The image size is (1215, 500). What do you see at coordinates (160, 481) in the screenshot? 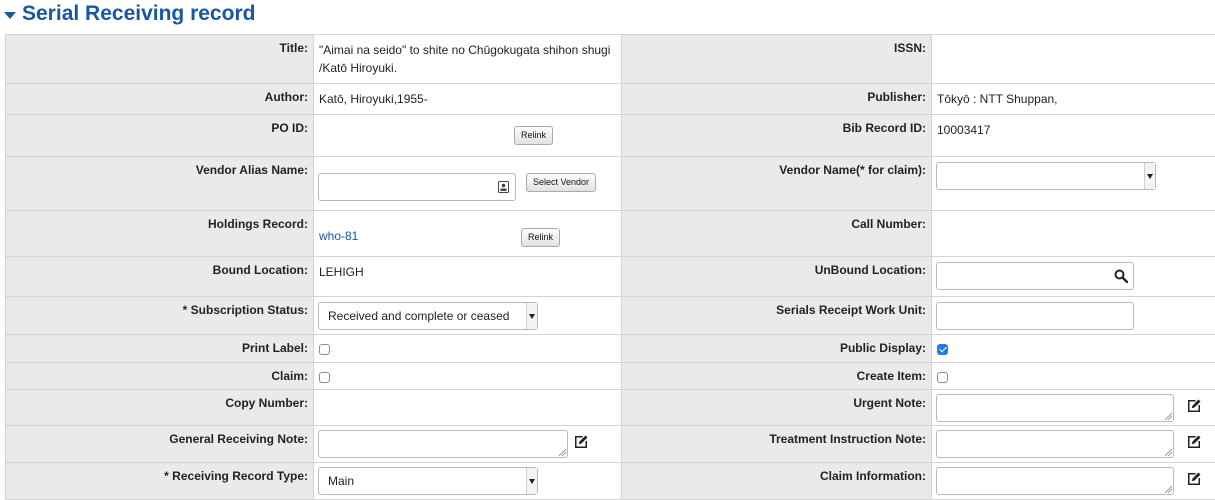
I see `receiving-record-type-label: * Receiving Record Type:` at bounding box center [160, 481].